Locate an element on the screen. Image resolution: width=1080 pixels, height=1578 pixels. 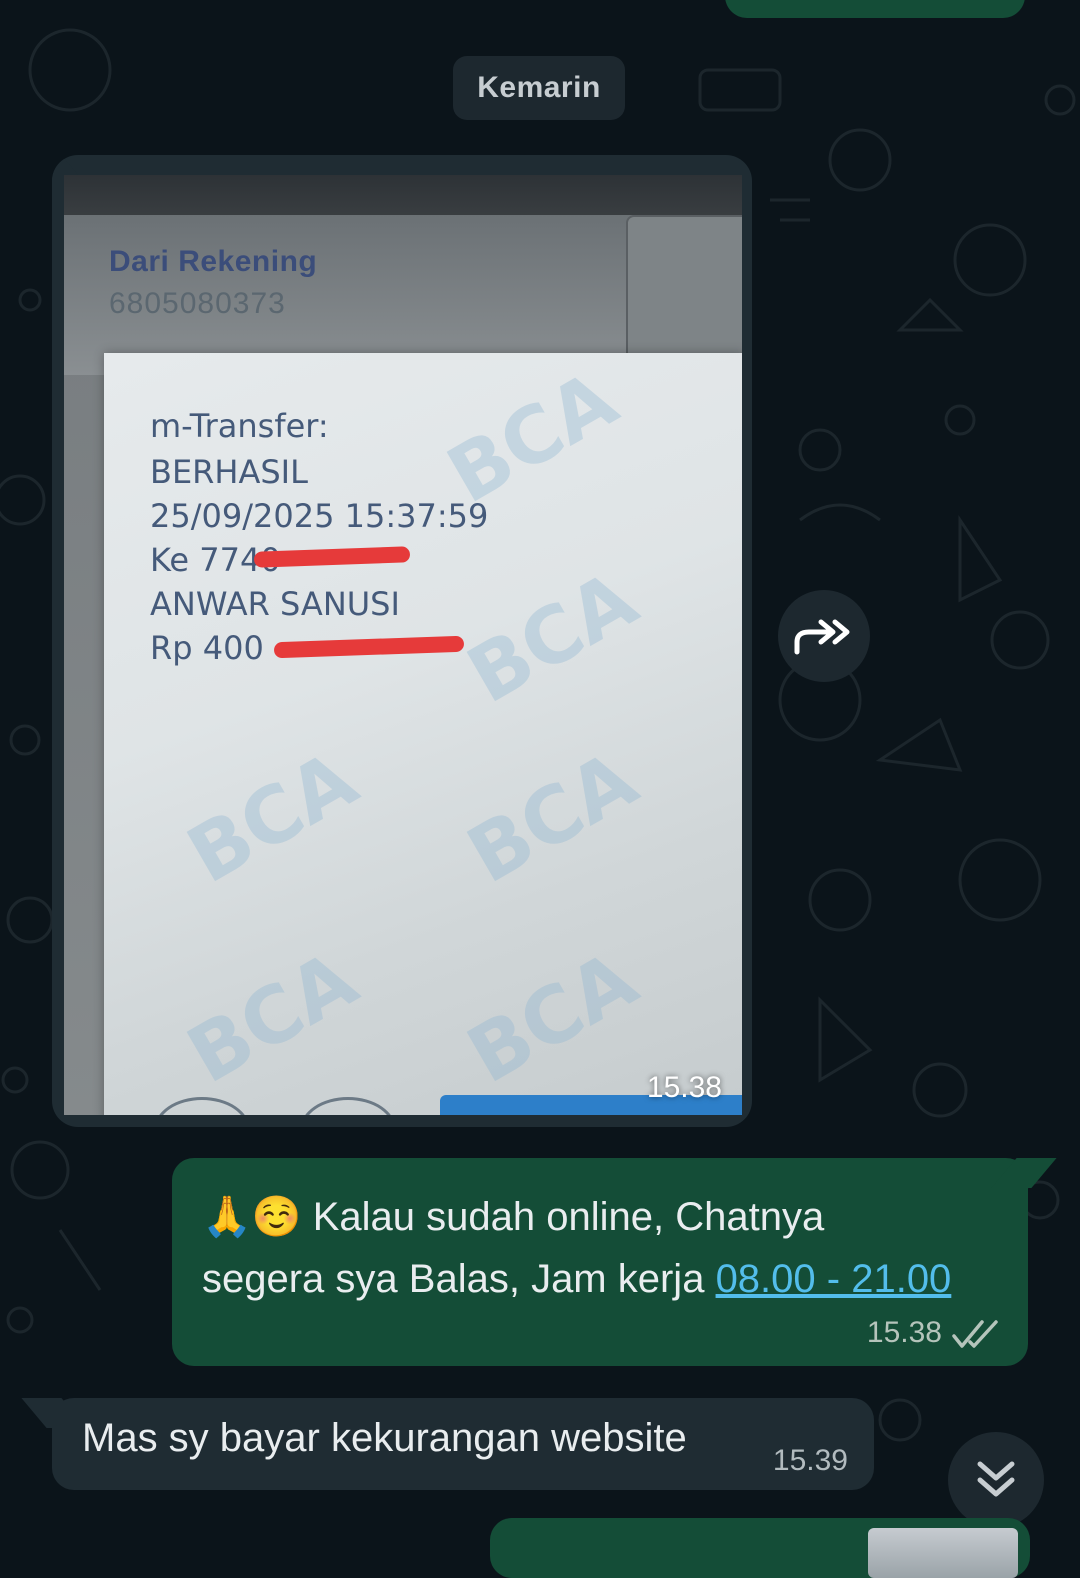
message-line-2: segera sya Balas, Jam kerja is located at coordinates (459, 1279).